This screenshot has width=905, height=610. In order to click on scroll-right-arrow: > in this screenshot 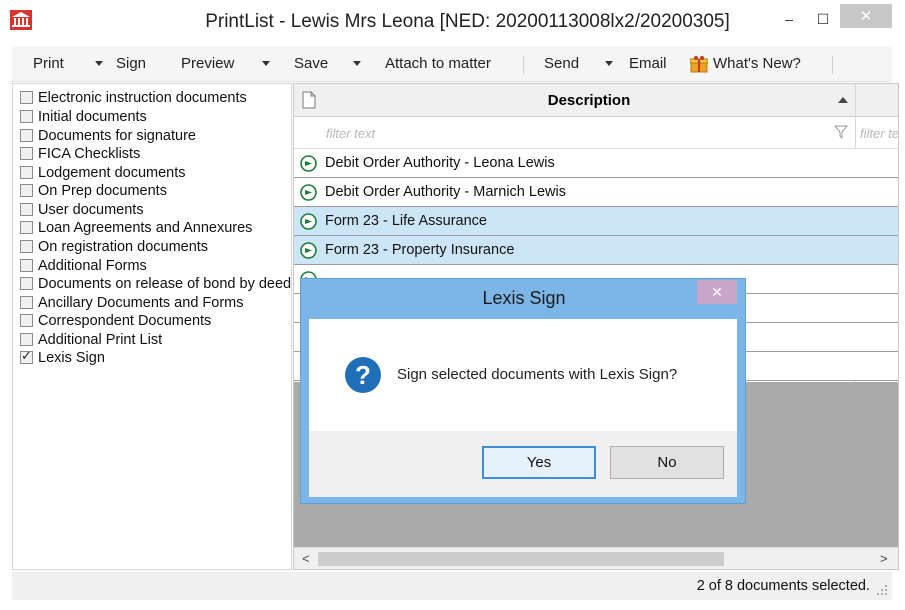, I will do `click(884, 558)`.